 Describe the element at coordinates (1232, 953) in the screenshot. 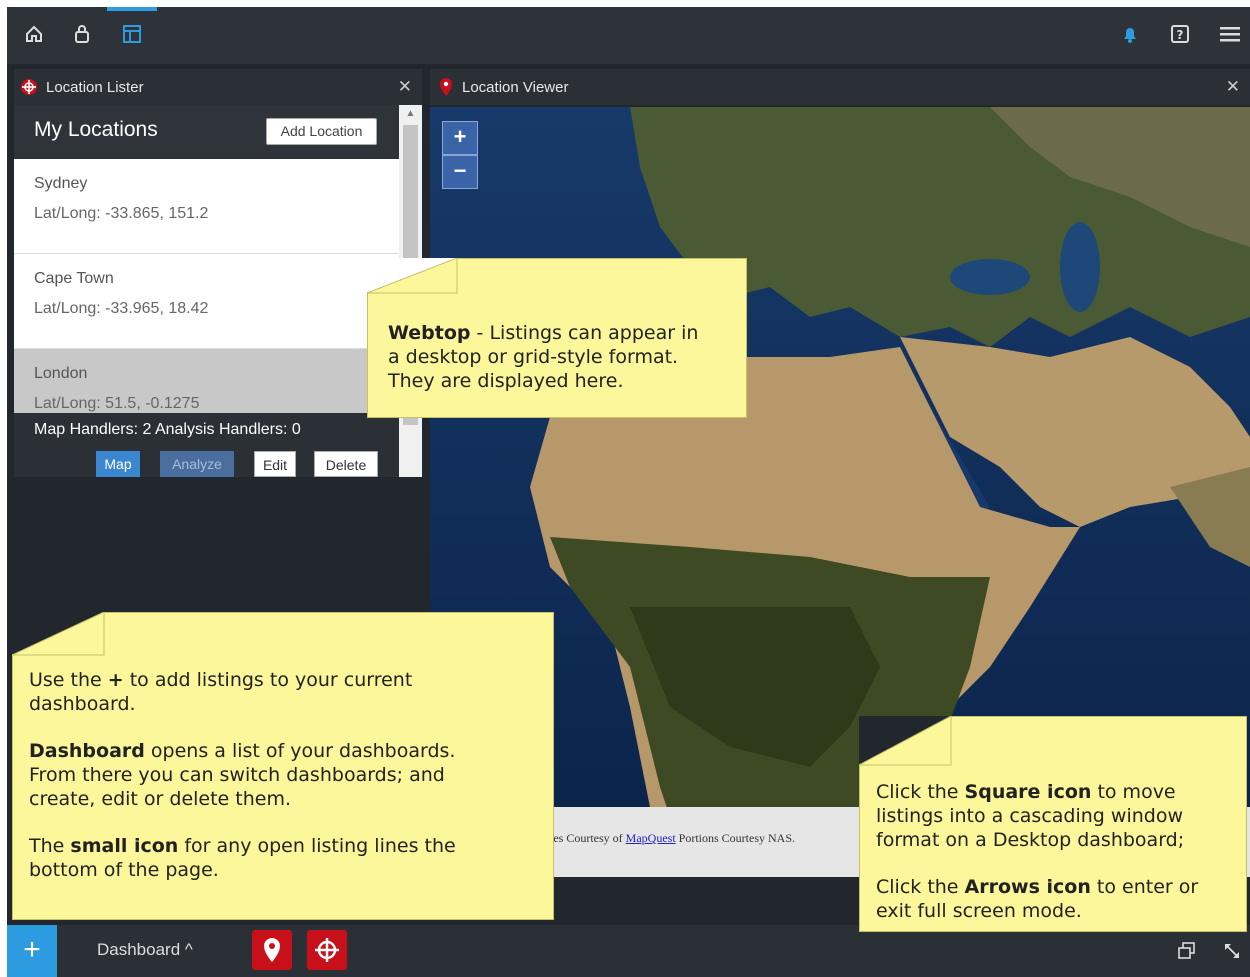

I see `fullscreen-arrows-icon` at that location.